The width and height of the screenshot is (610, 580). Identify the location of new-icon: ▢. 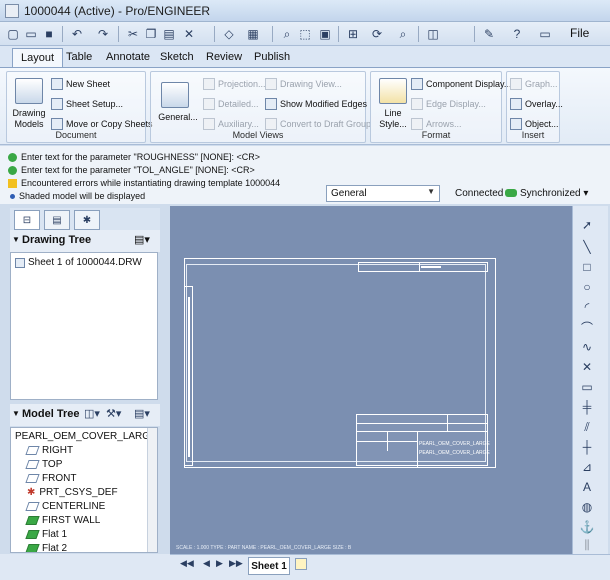
(13, 34).